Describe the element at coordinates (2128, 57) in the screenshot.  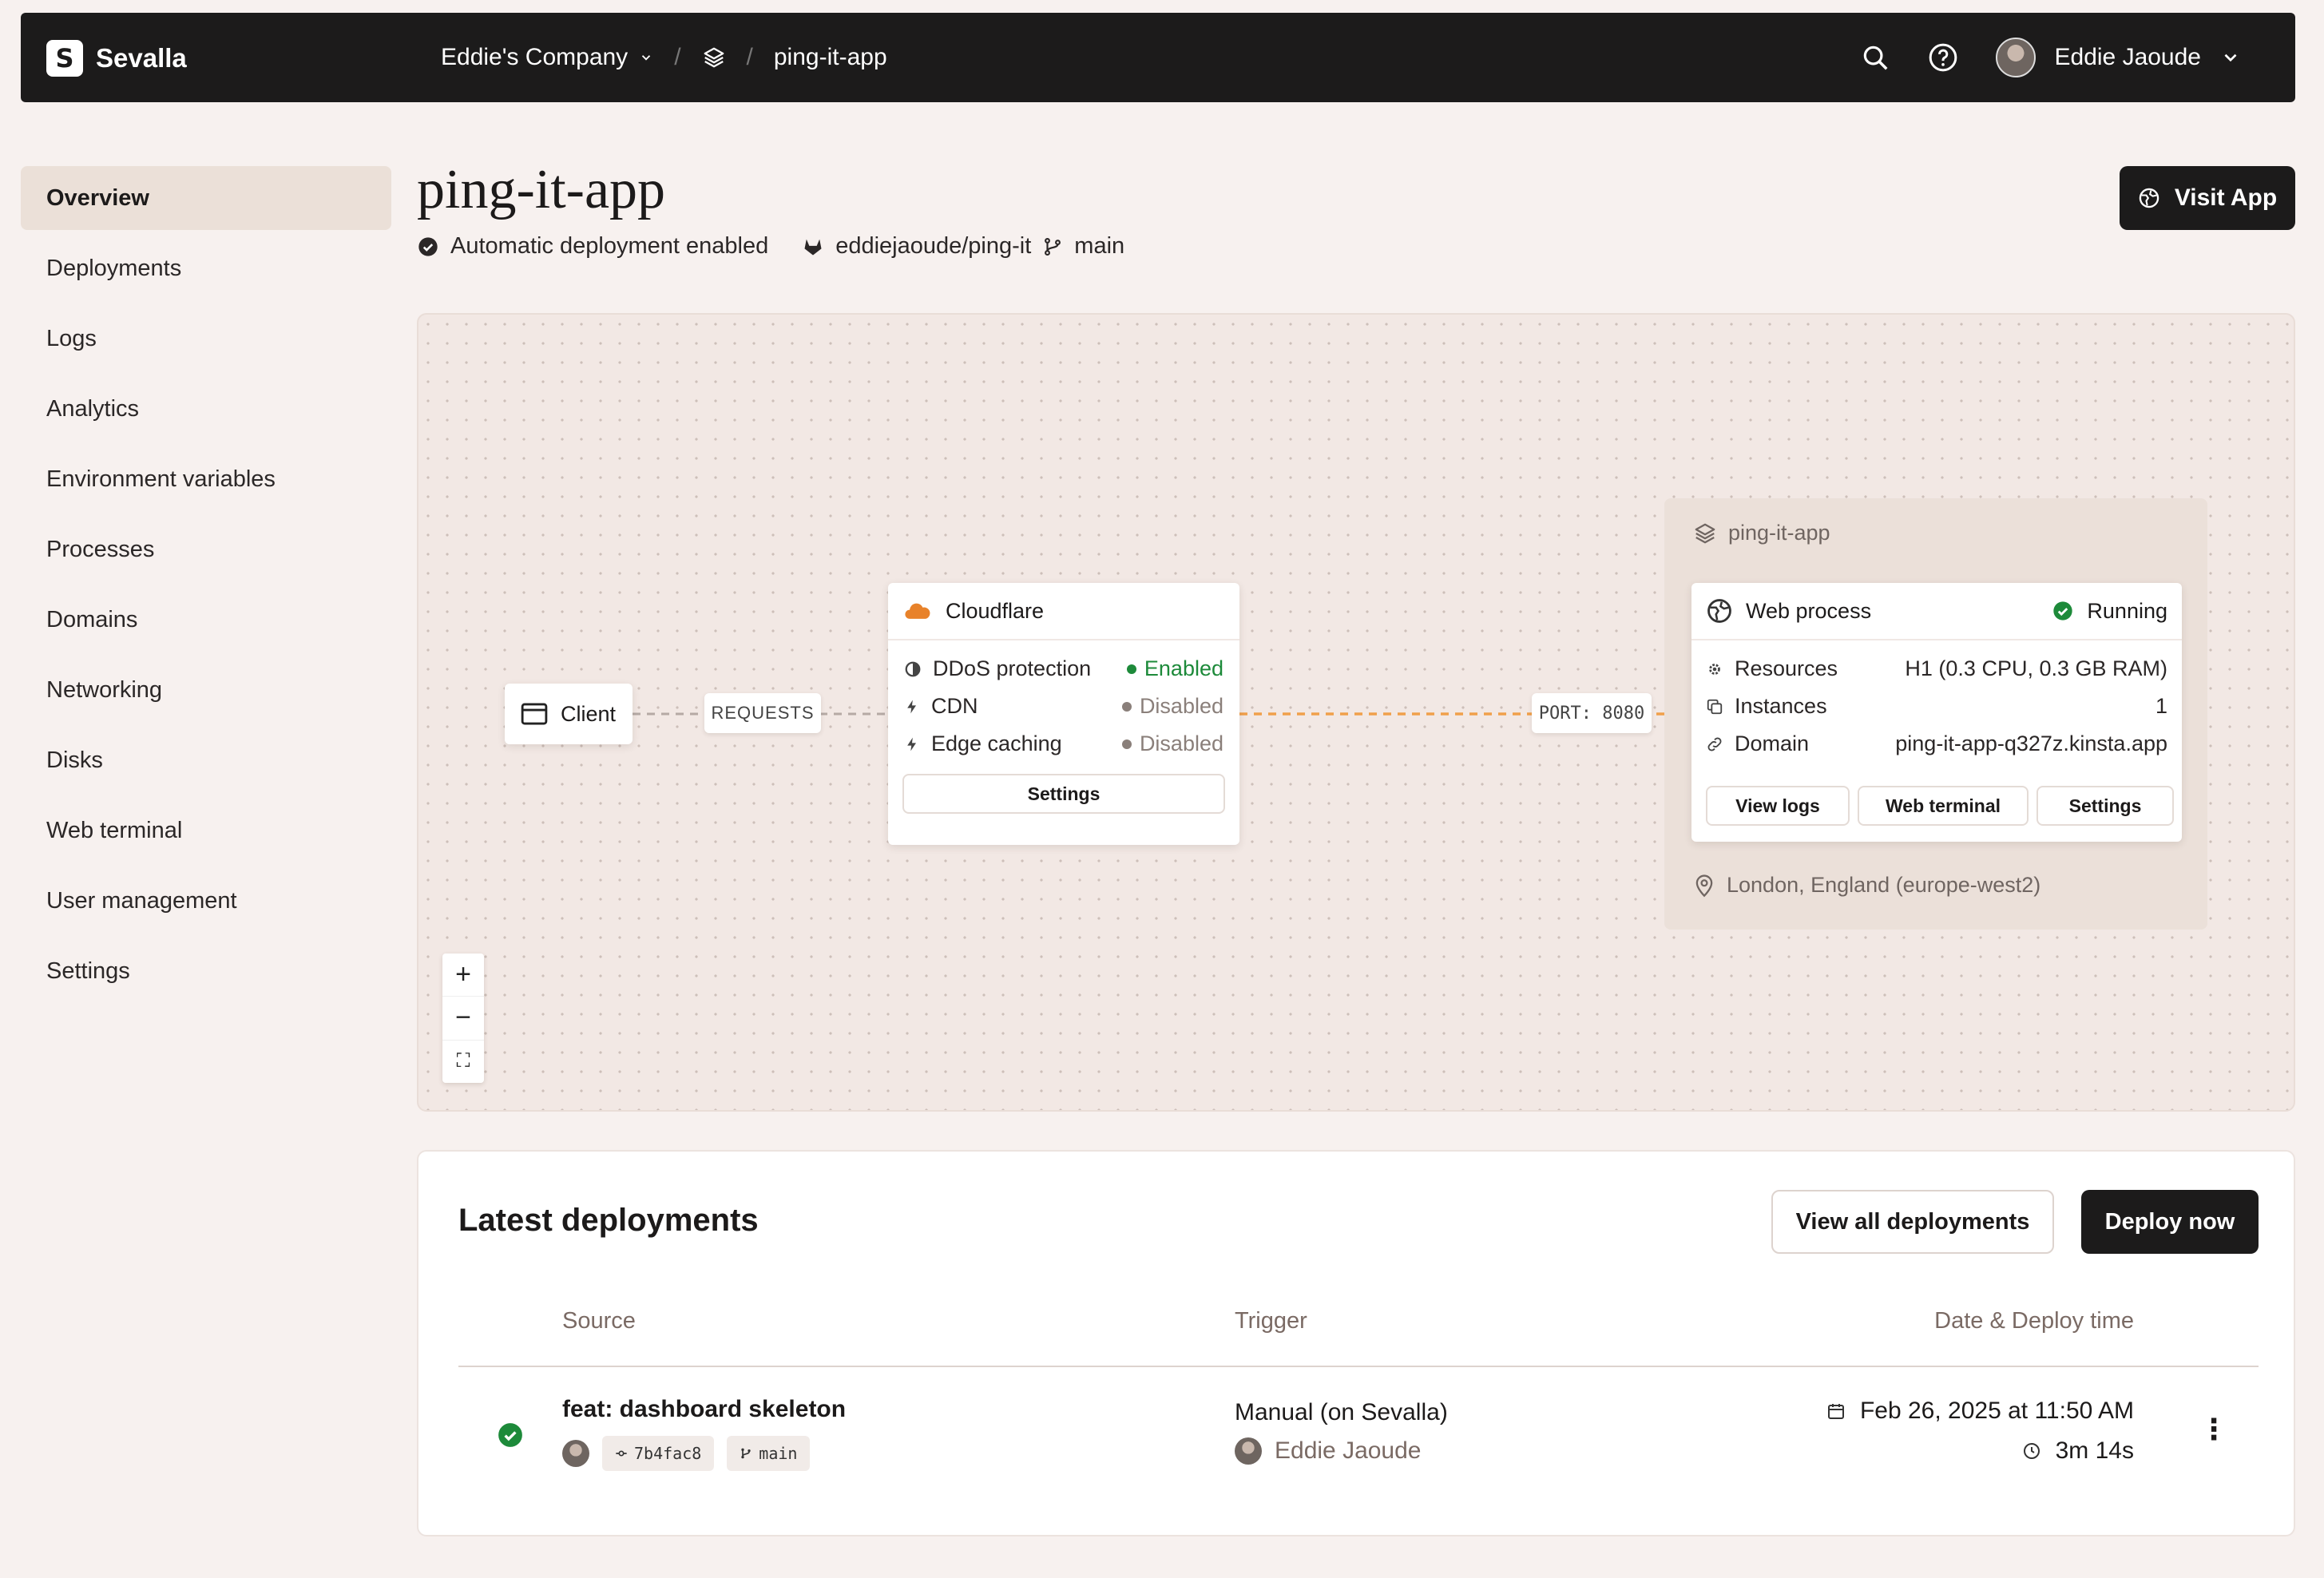
I see `user-name: Eddie Jaoude` at that location.